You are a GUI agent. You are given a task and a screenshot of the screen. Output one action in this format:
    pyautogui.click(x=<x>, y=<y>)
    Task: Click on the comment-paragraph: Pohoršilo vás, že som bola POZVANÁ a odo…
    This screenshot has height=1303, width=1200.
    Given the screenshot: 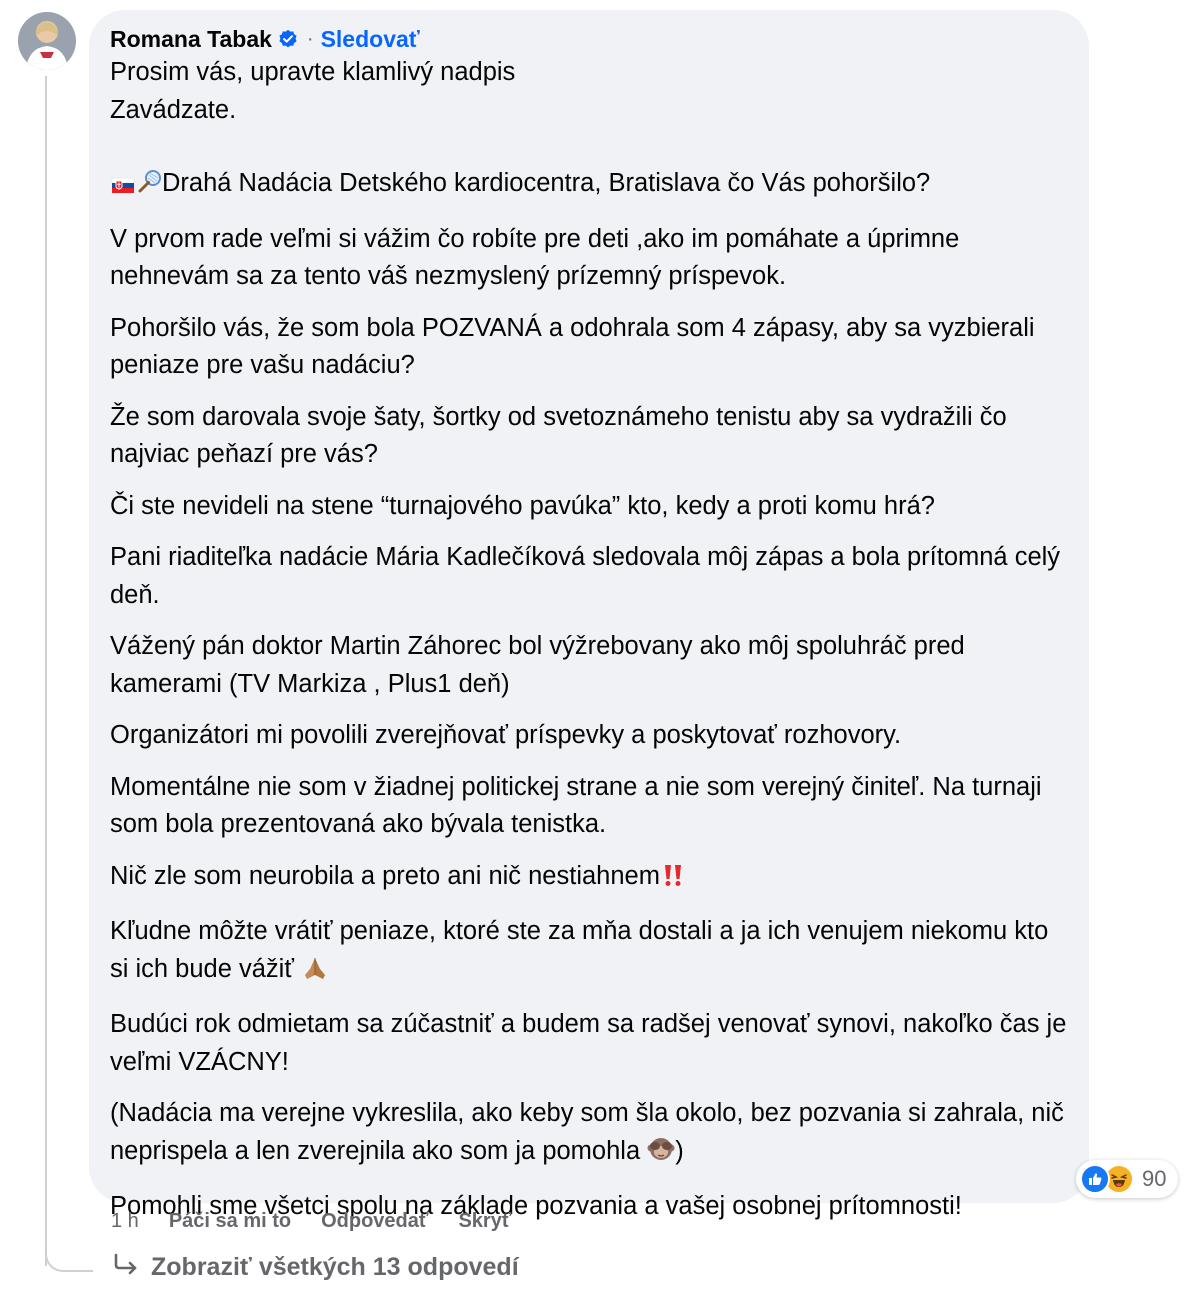 What is the action you would take?
    pyautogui.click(x=572, y=346)
    